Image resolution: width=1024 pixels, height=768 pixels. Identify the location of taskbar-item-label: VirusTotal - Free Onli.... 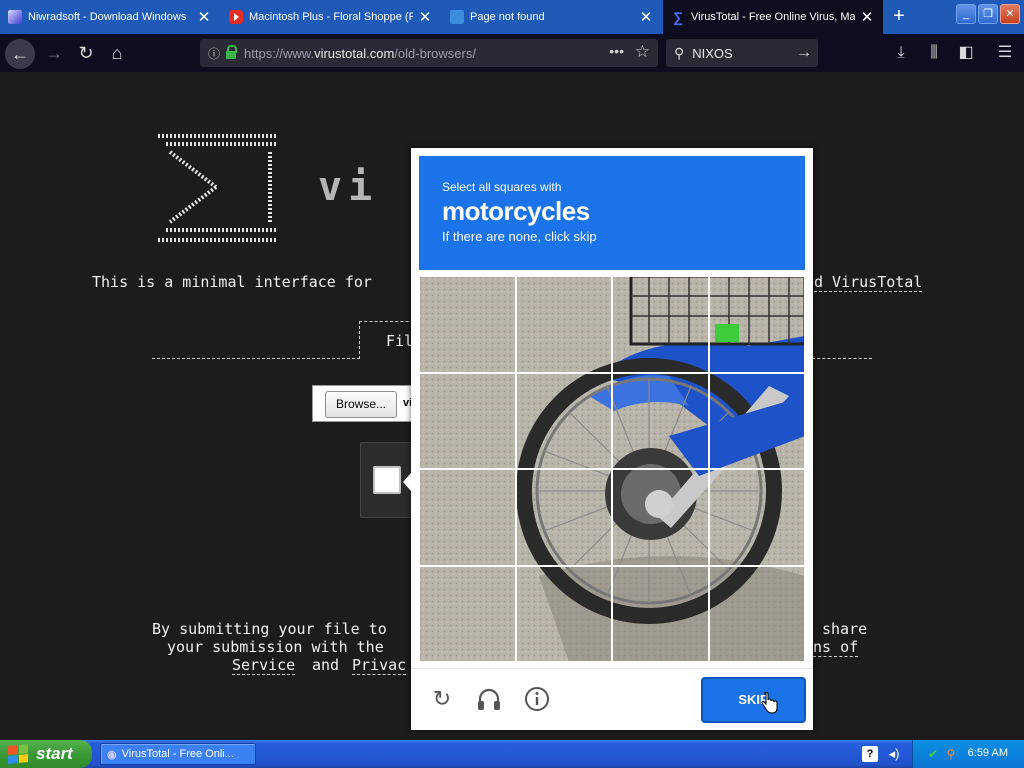
(177, 754).